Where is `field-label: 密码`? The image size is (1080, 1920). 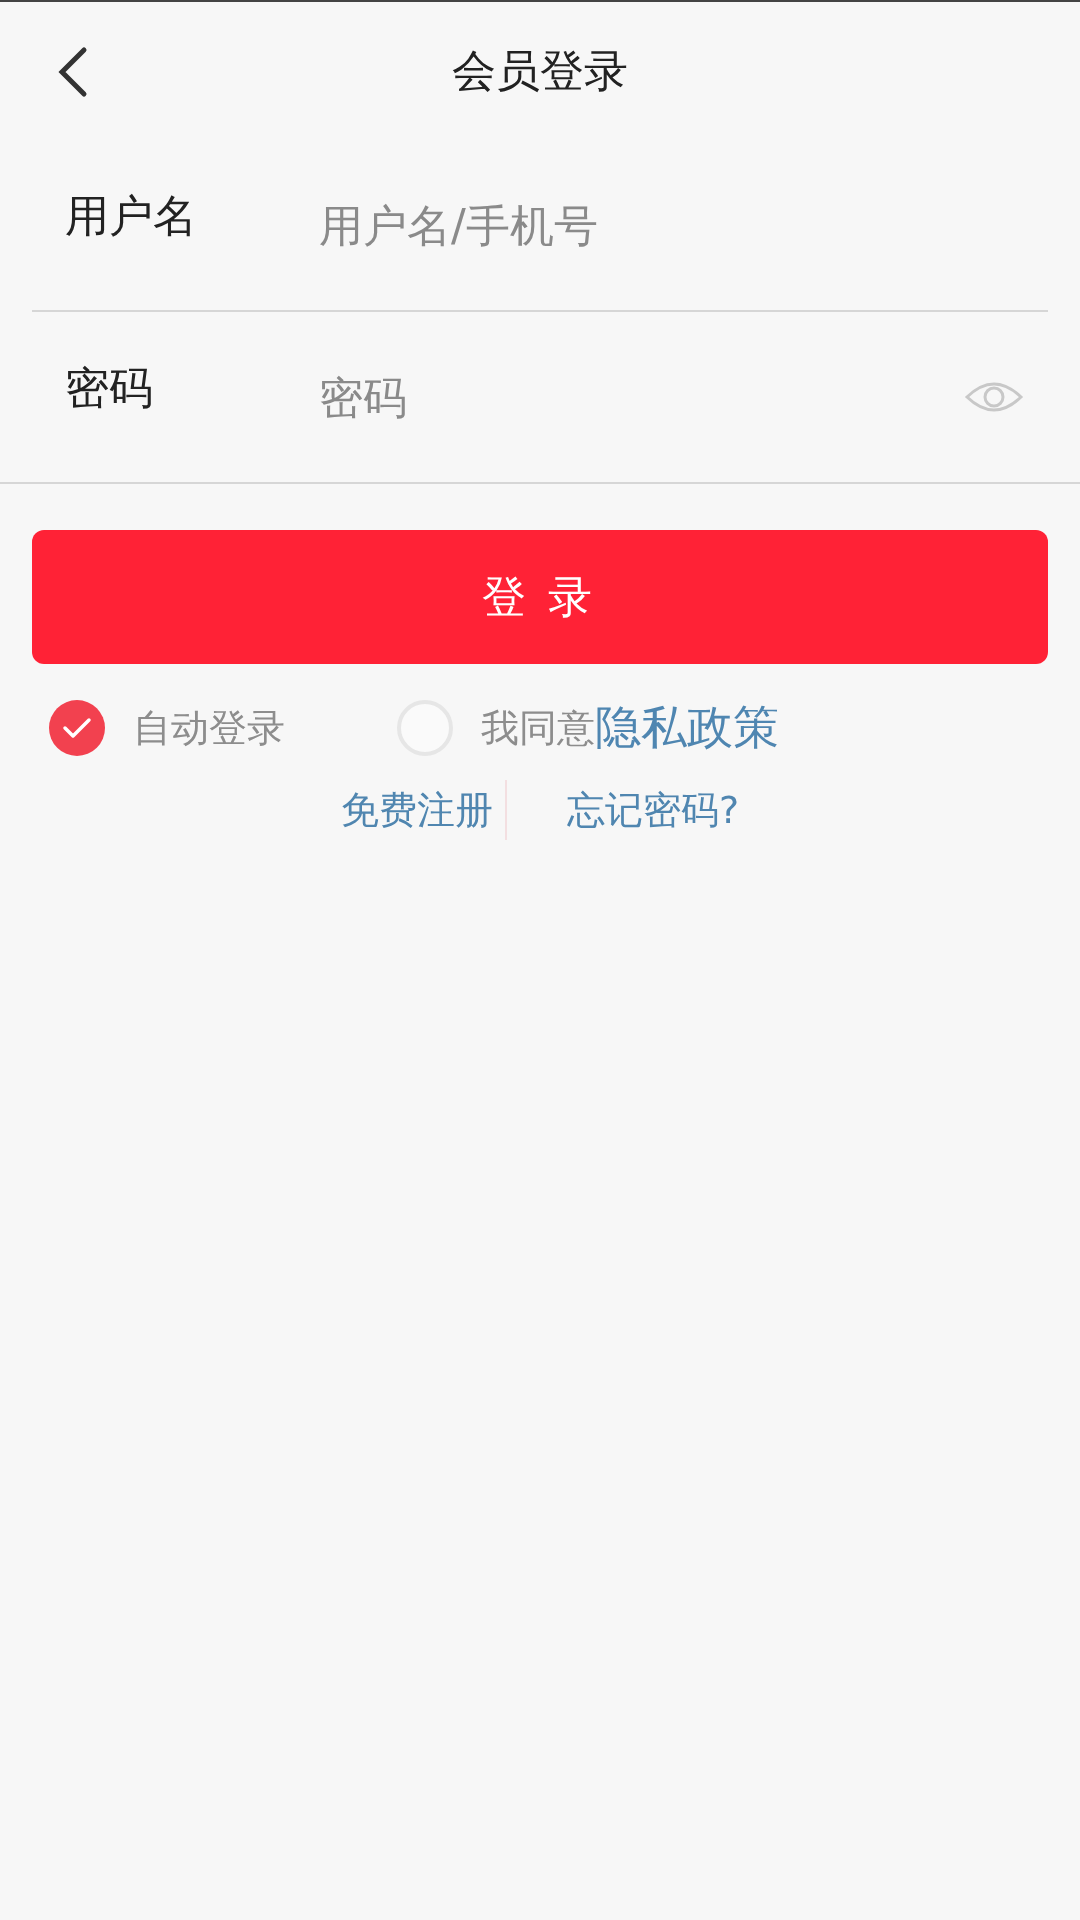
field-label: 密码 is located at coordinates (109, 387).